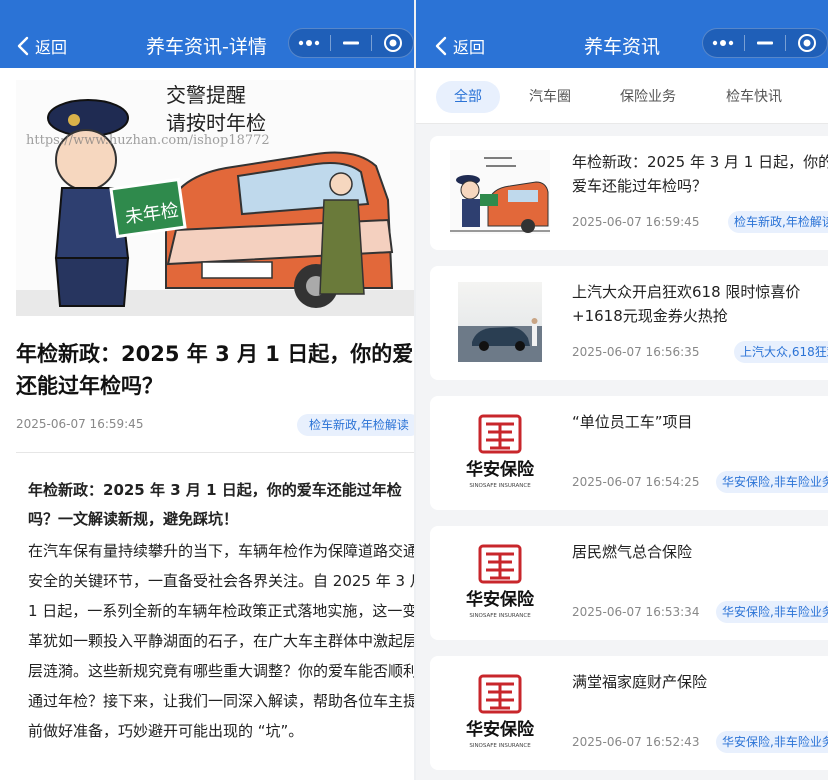  What do you see at coordinates (215, 370) in the screenshot?
I see `article-title: 年检新政：2025 年 3 月 1 日起，你的爱车还能过年检吗？` at bounding box center [215, 370].